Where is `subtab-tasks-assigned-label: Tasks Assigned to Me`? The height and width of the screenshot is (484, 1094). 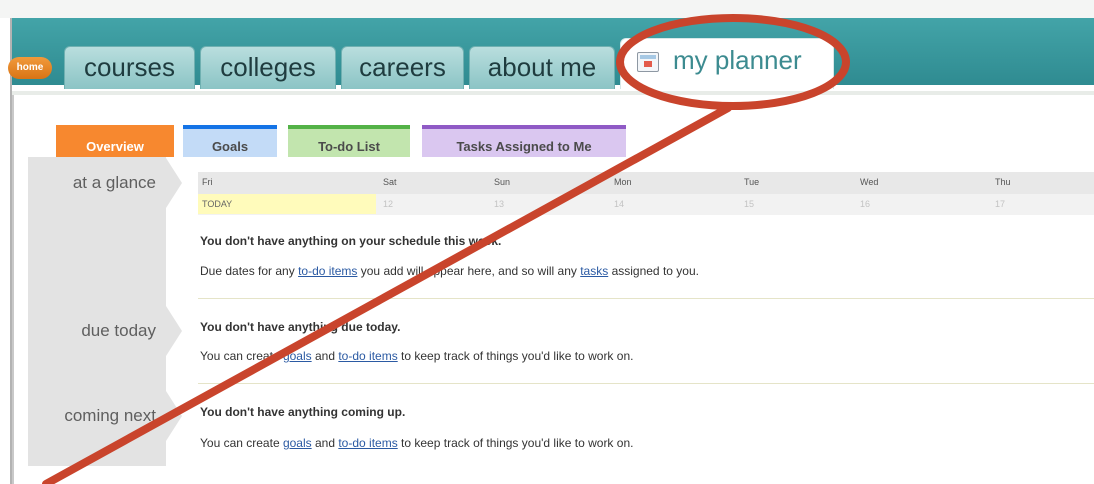 subtab-tasks-assigned-label: Tasks Assigned to Me is located at coordinates (524, 146).